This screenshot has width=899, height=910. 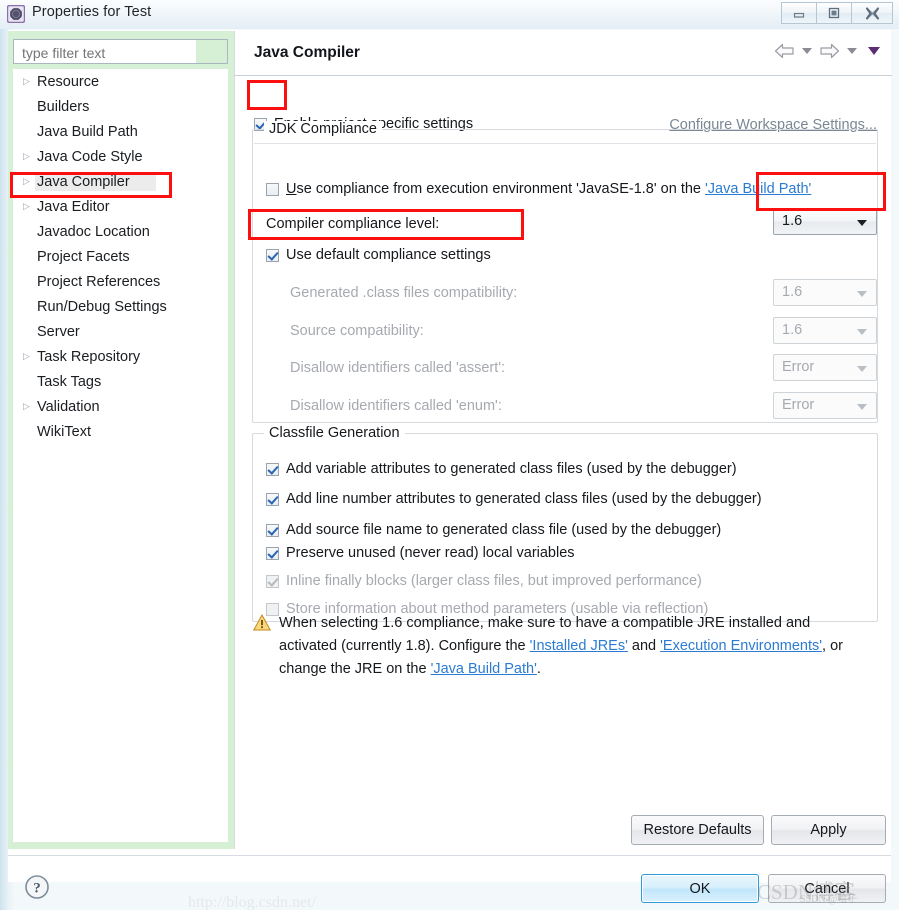 What do you see at coordinates (563, 53) in the screenshot?
I see `content-header: Java Compiler` at bounding box center [563, 53].